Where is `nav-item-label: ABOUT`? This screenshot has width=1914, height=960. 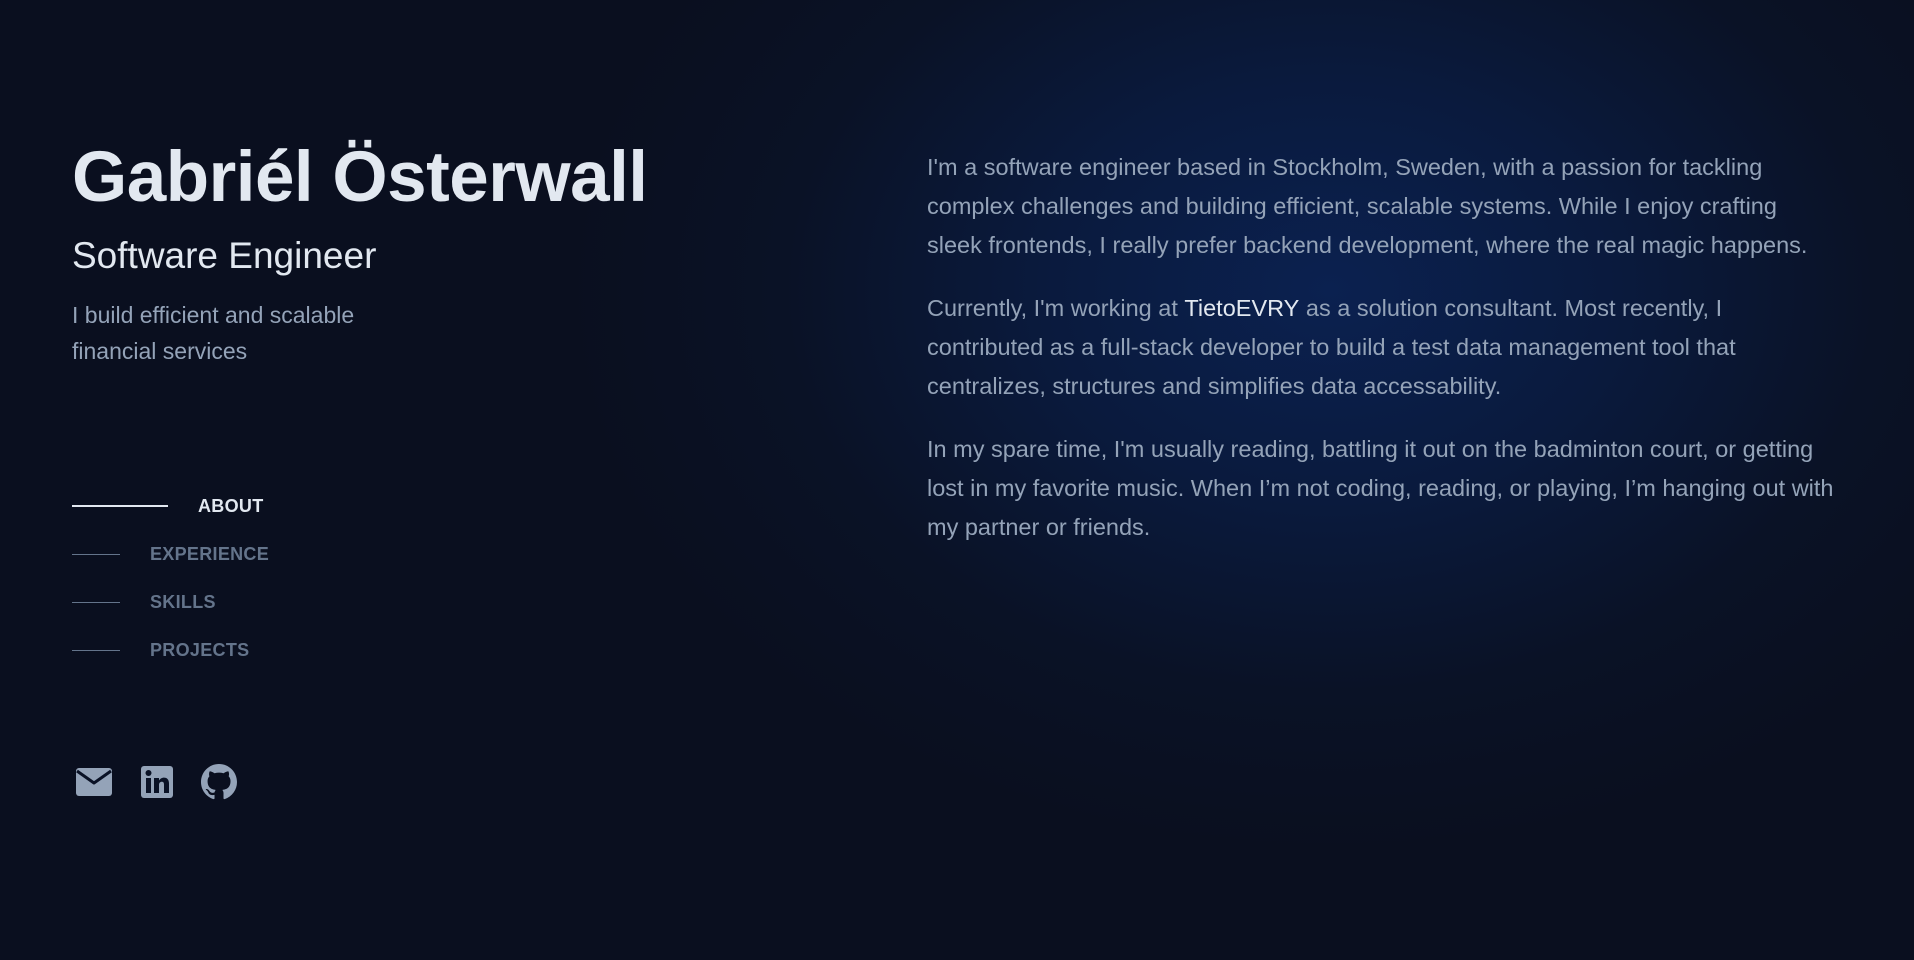
nav-item-label: ABOUT is located at coordinates (231, 505).